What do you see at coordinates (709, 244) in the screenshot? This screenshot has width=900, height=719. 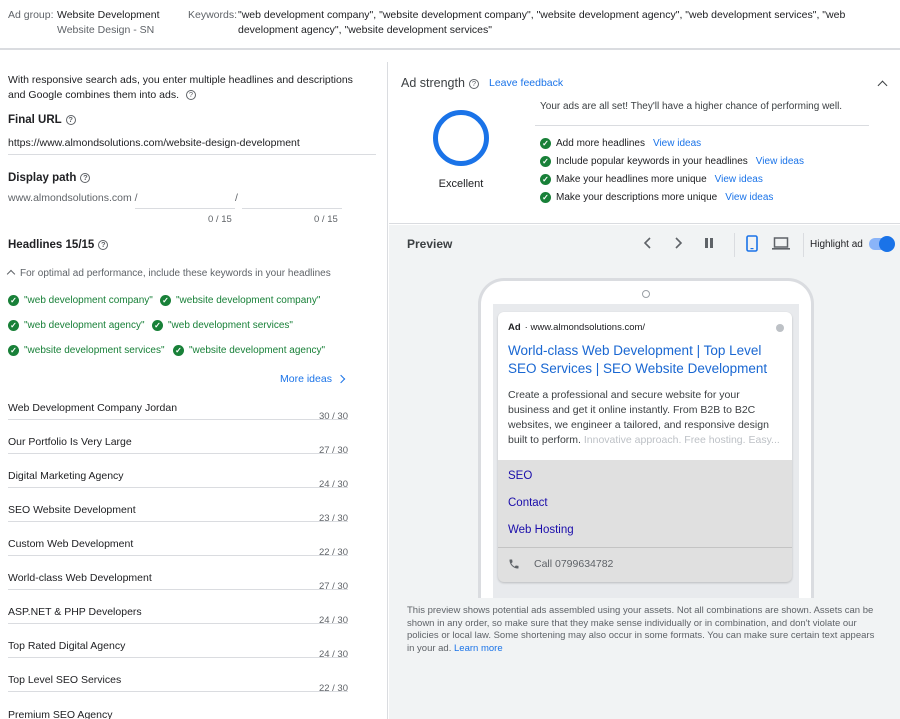 I see `pause-icon` at bounding box center [709, 244].